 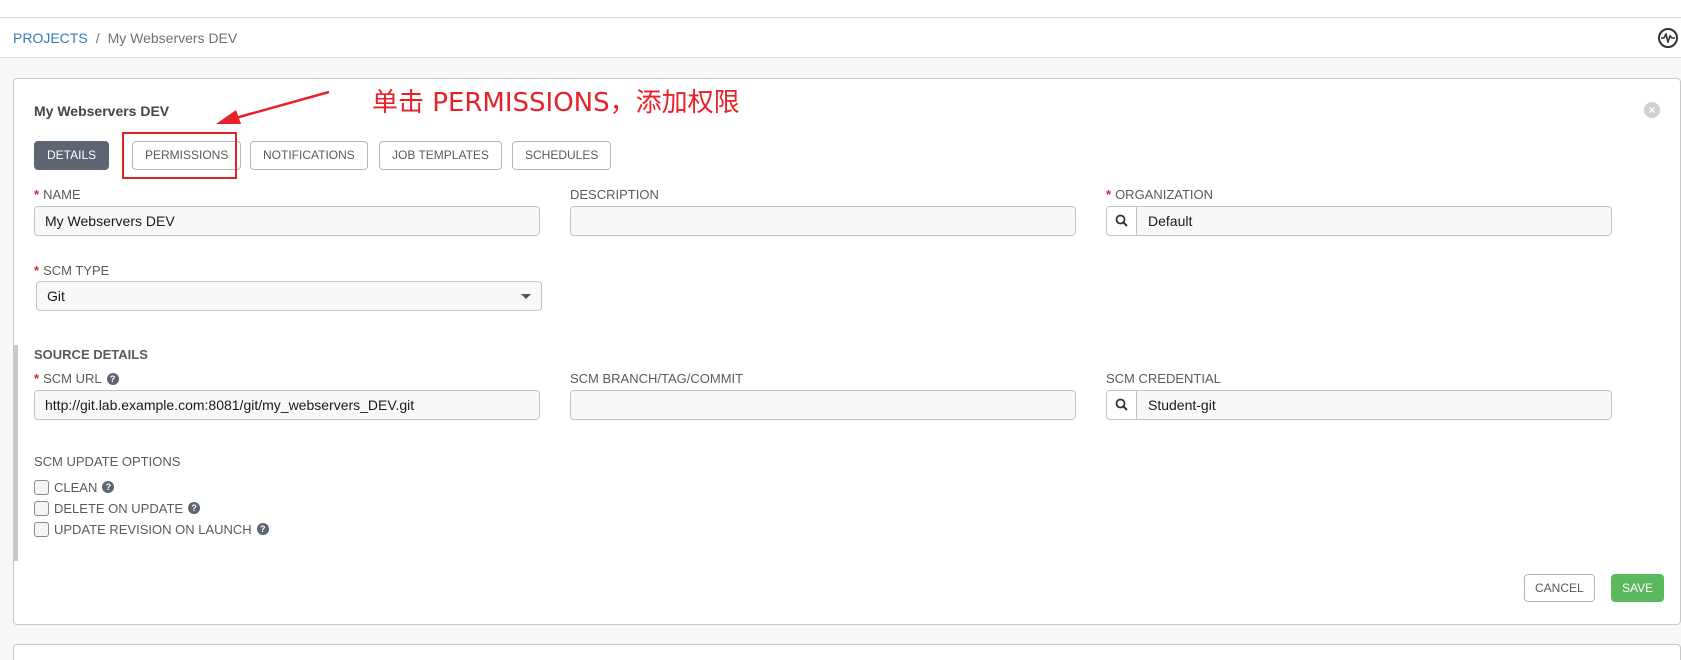 What do you see at coordinates (440, 155) in the screenshot?
I see `tab-job-templates: JOB TEMPLATES` at bounding box center [440, 155].